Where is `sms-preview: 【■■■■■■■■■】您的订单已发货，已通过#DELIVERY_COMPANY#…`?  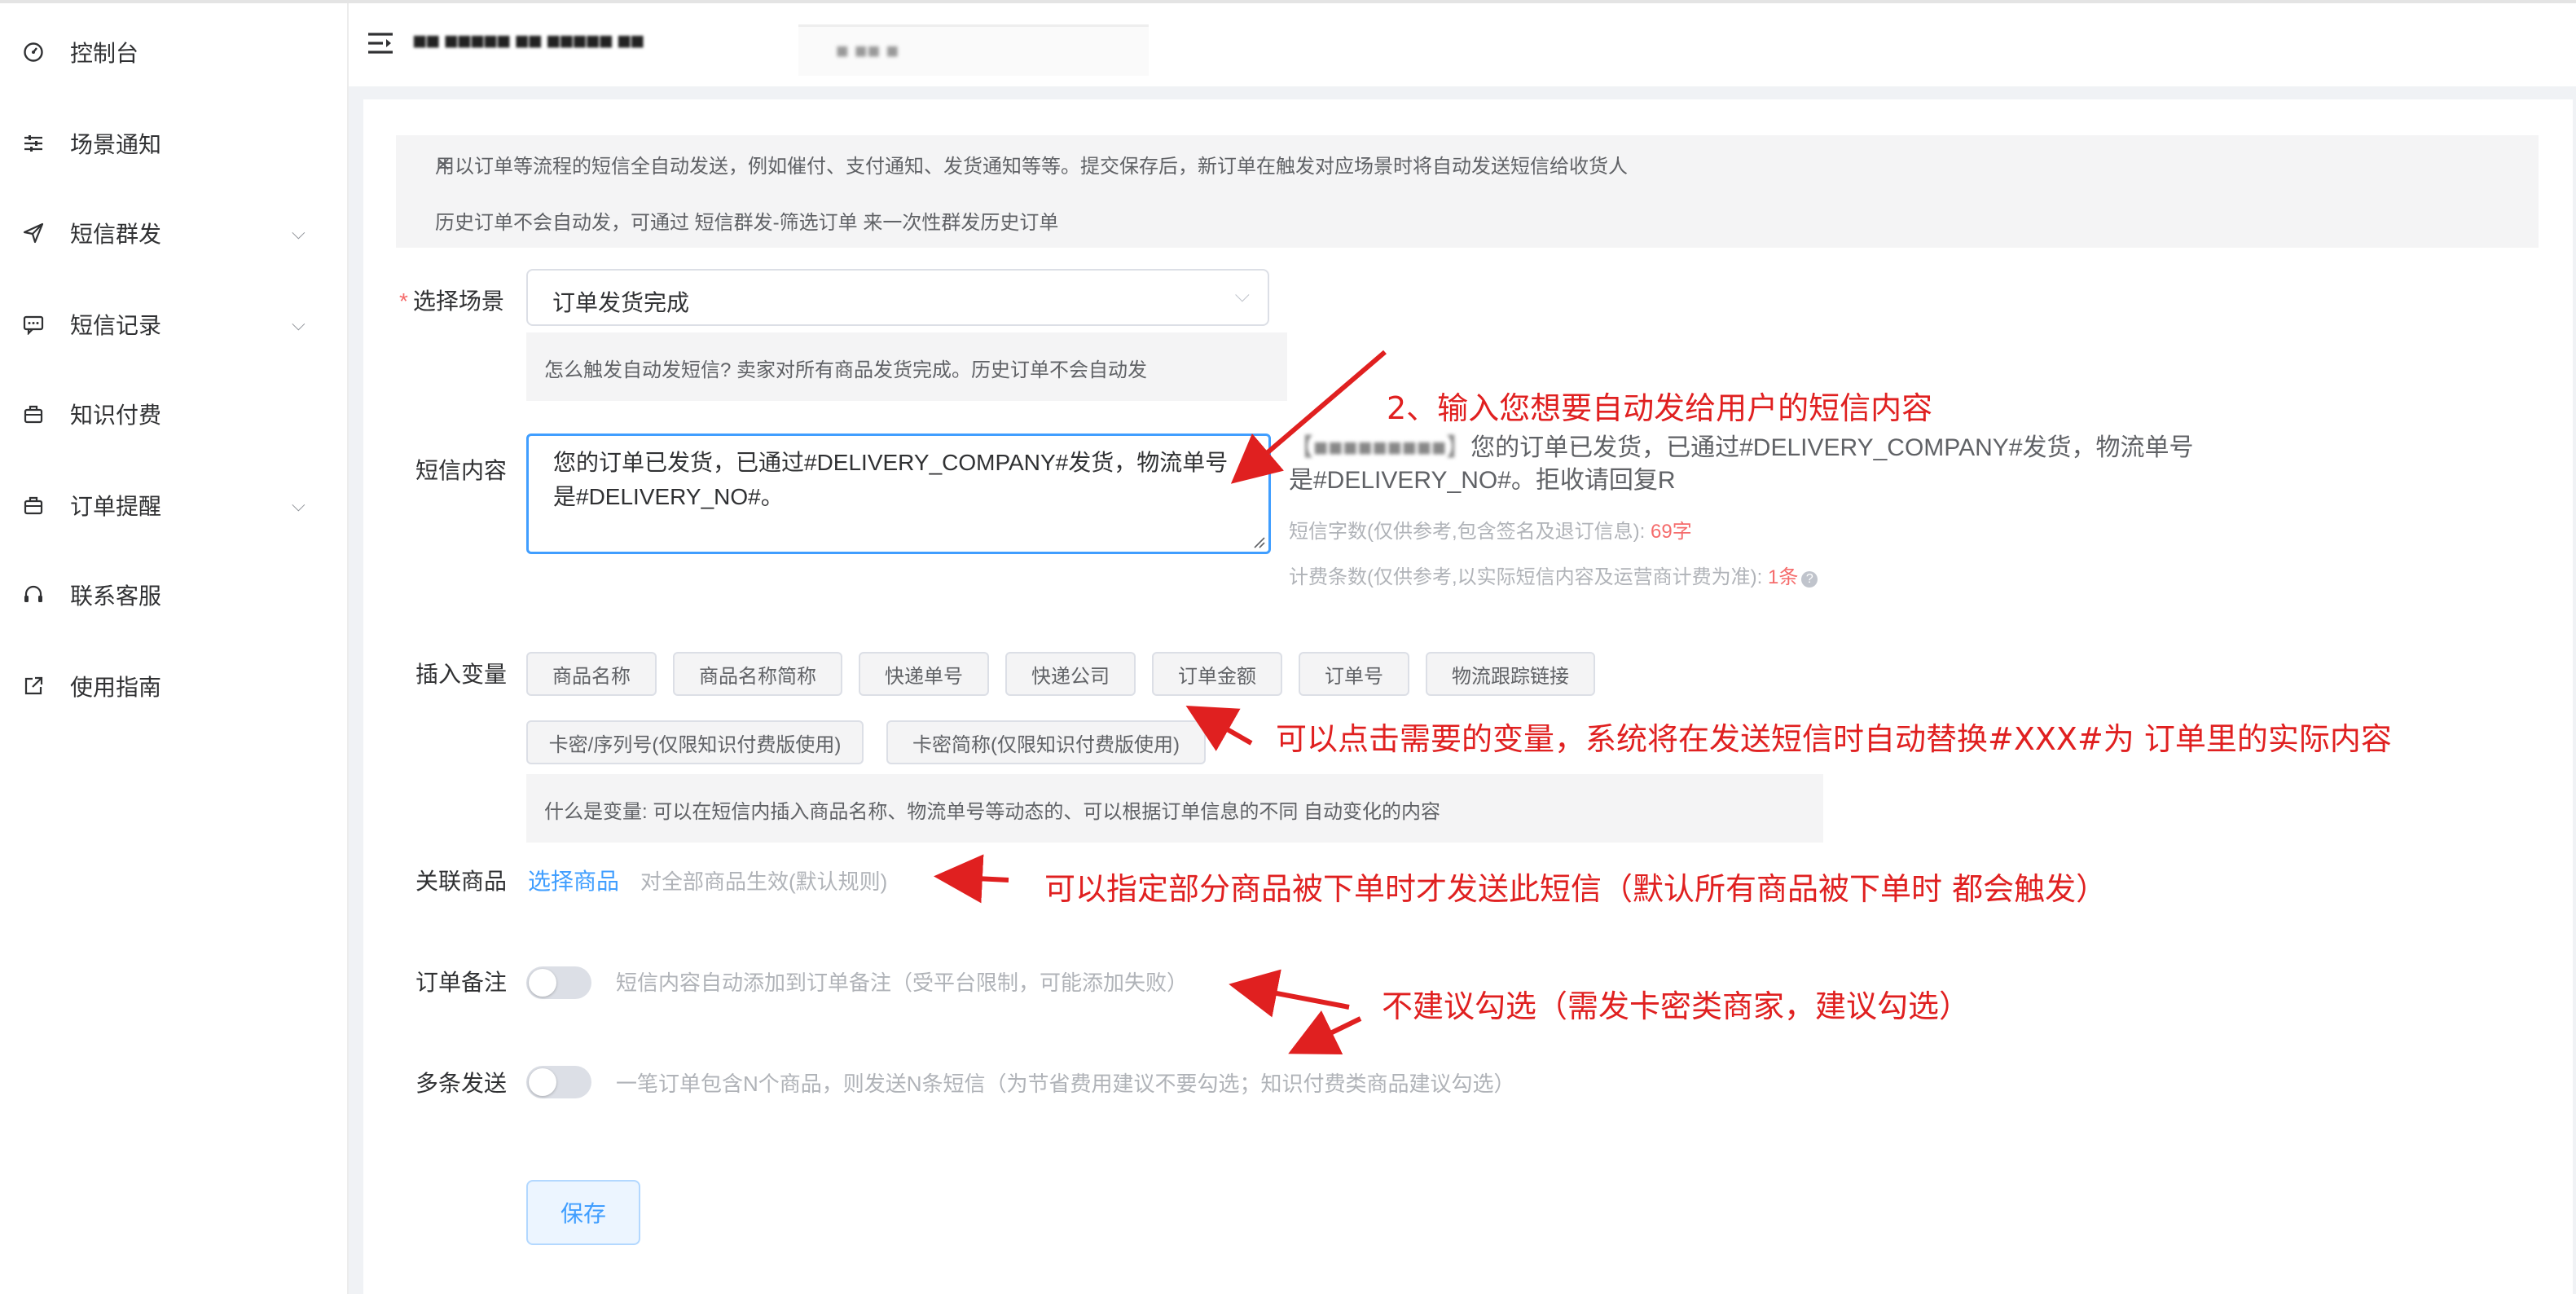 sms-preview: 【■■■■■■■■■】您的订单已发货，已通过#DELIVERY_COMPANY#… is located at coordinates (1749, 464).